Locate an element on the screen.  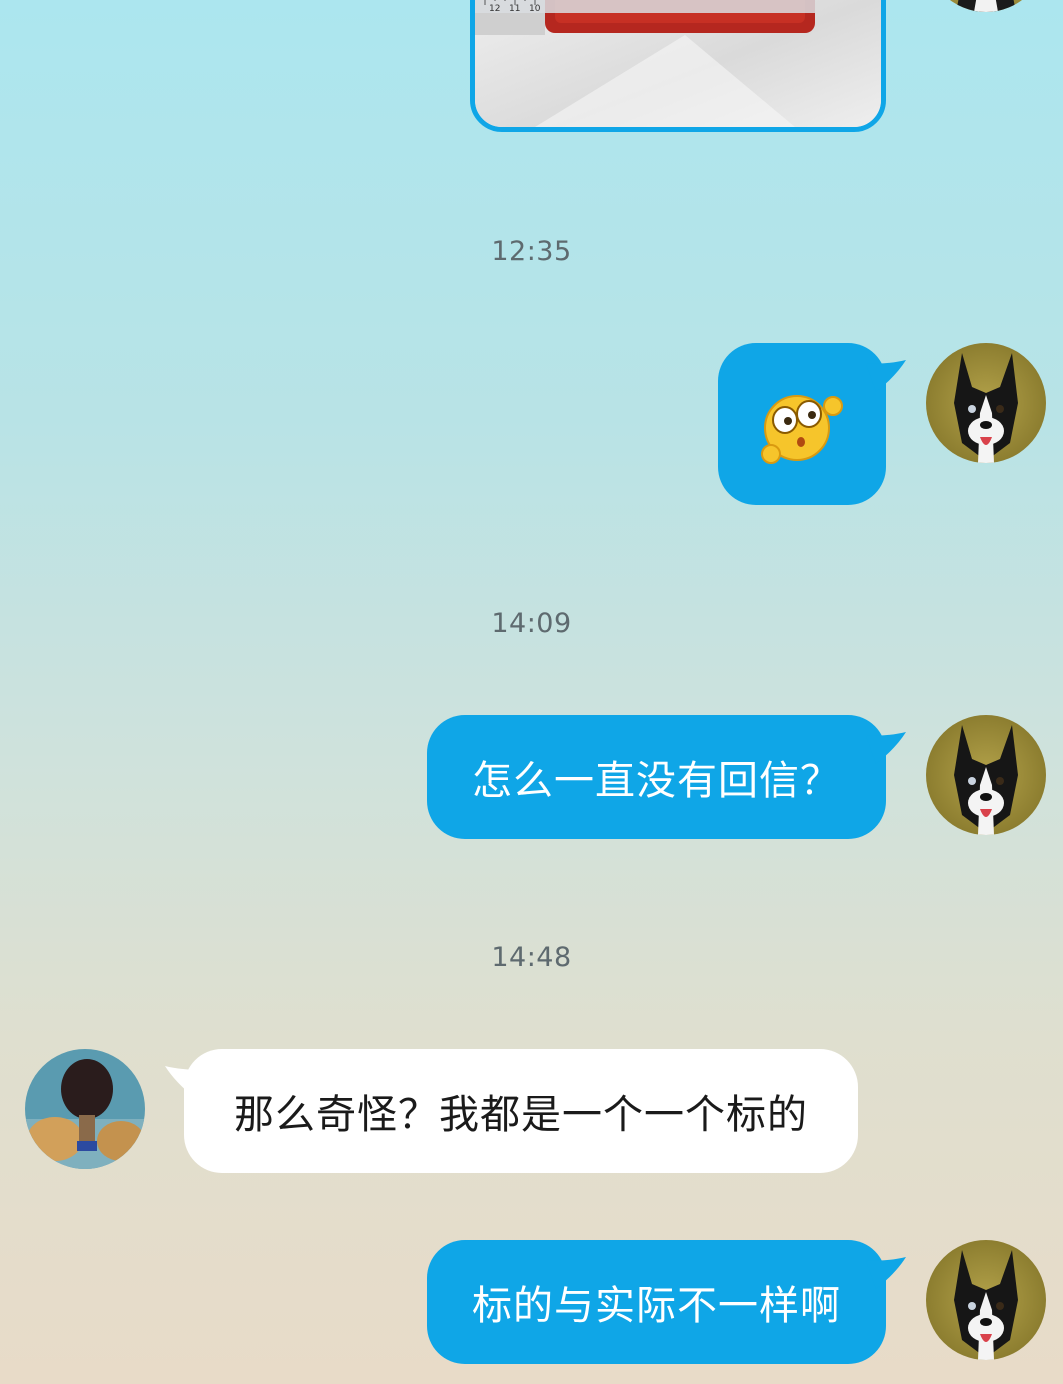
image-message: 12 11 10 is located at coordinates (678, 66).